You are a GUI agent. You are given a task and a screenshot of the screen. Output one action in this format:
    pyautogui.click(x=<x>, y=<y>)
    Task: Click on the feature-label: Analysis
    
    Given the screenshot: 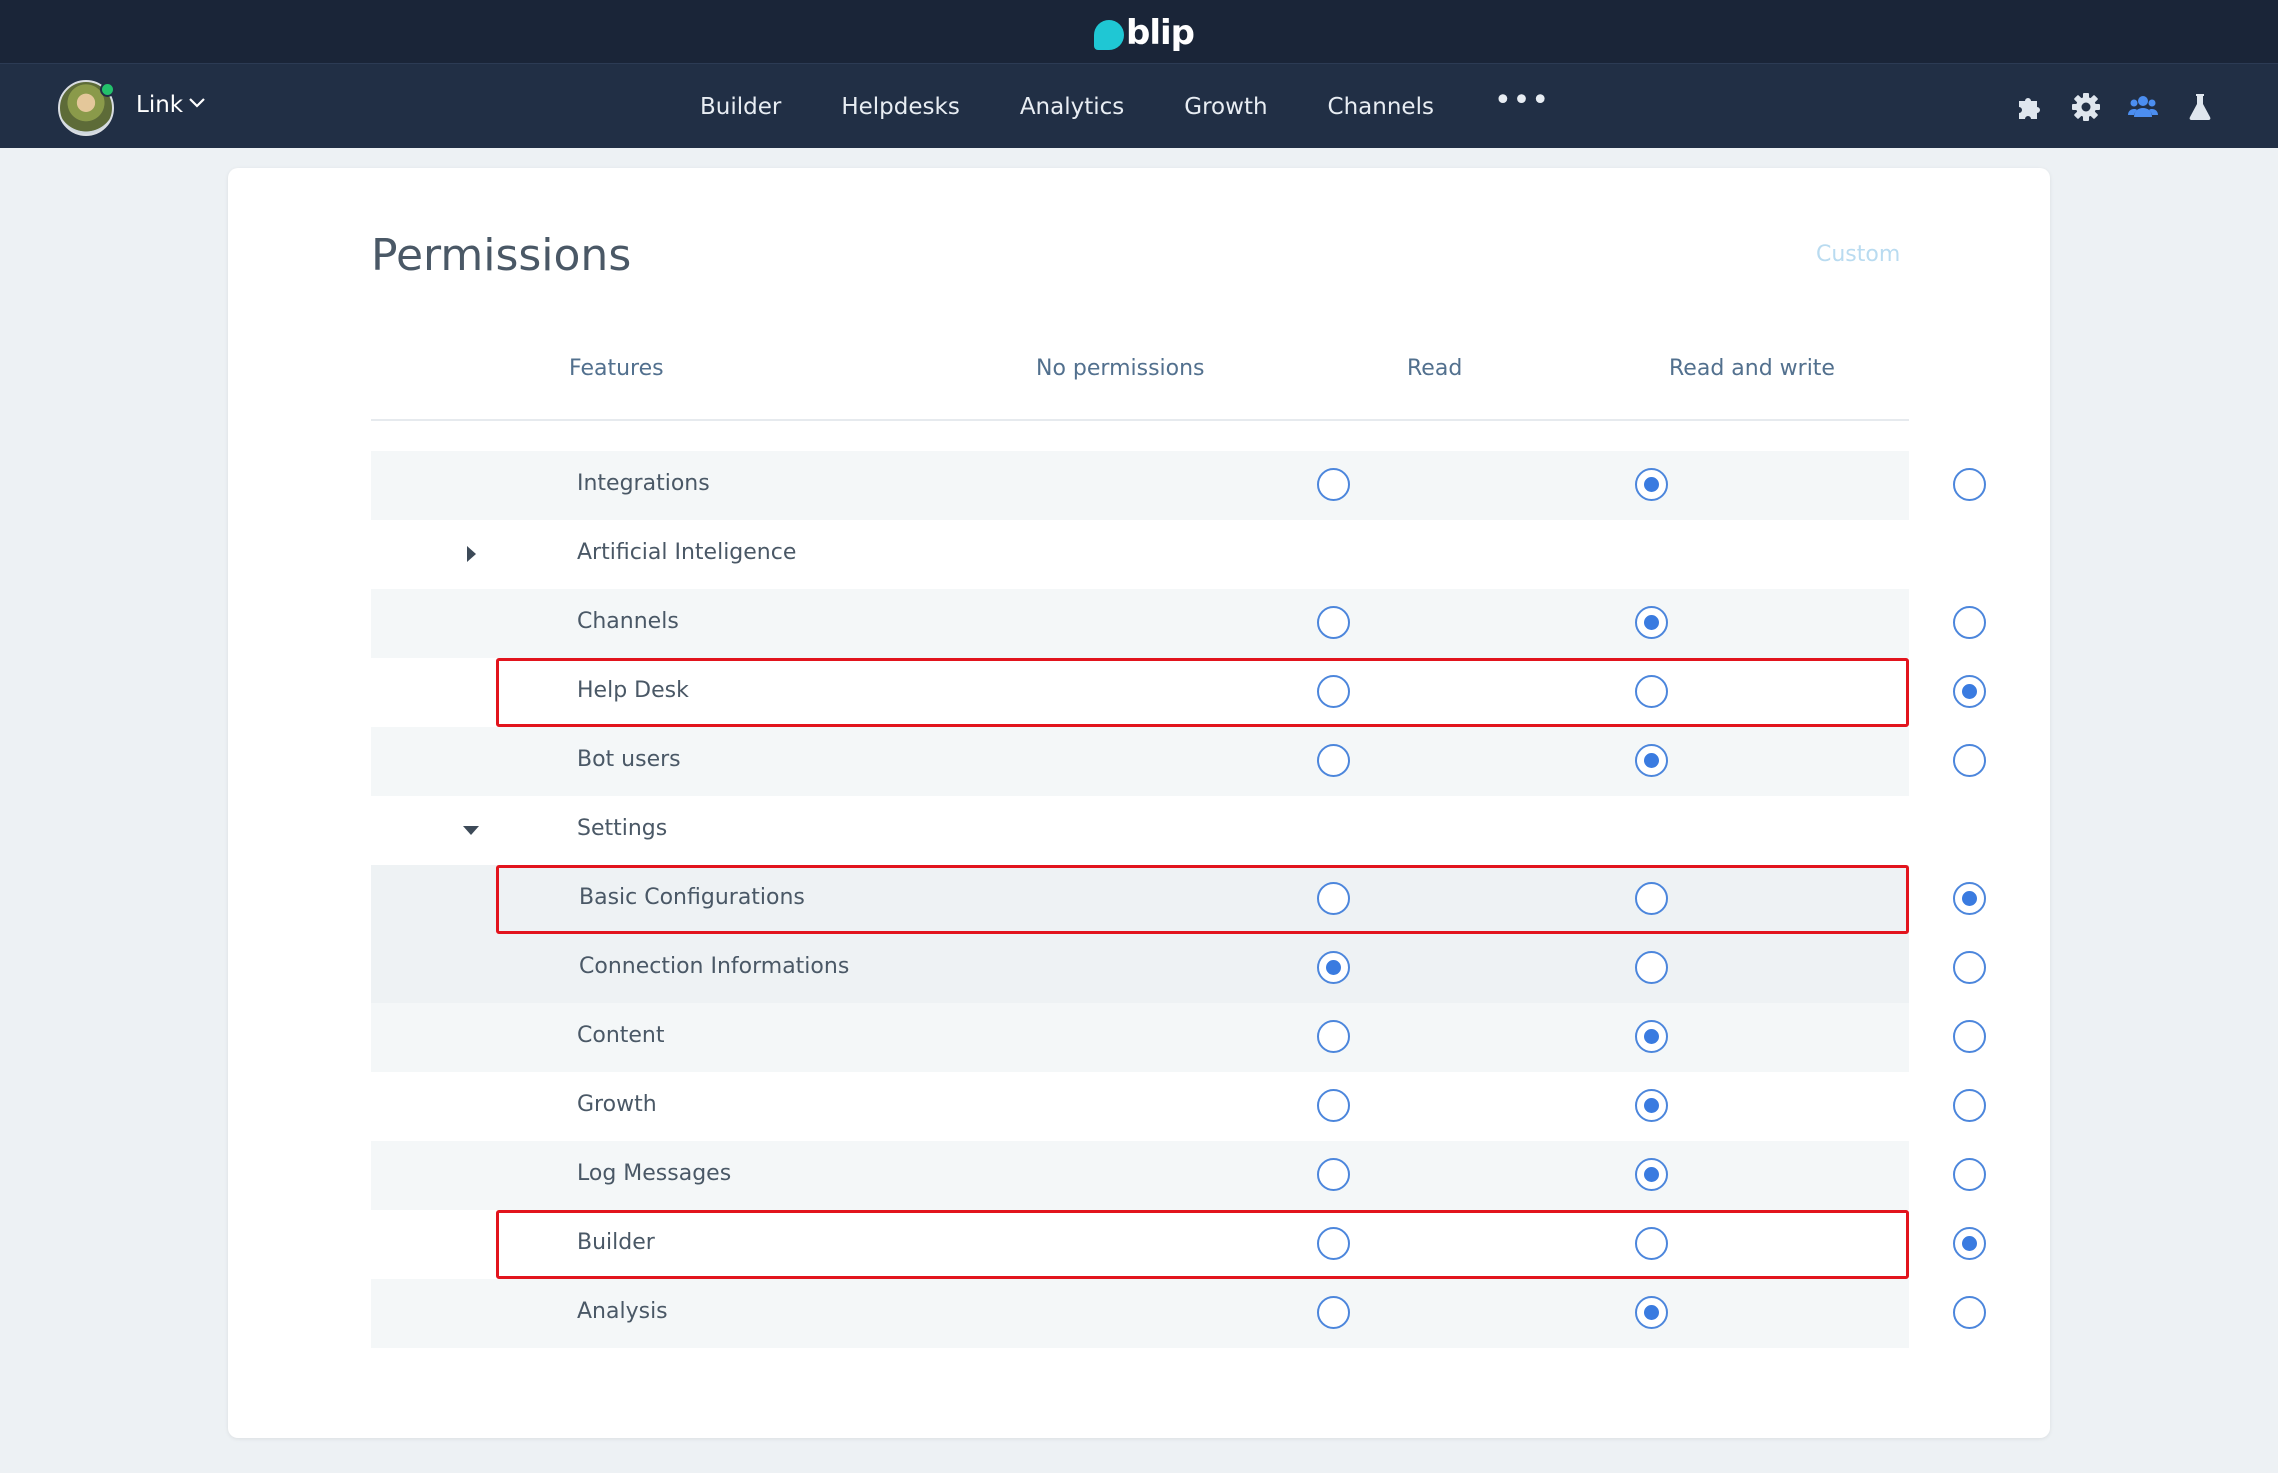 What is the action you would take?
    pyautogui.click(x=622, y=1311)
    